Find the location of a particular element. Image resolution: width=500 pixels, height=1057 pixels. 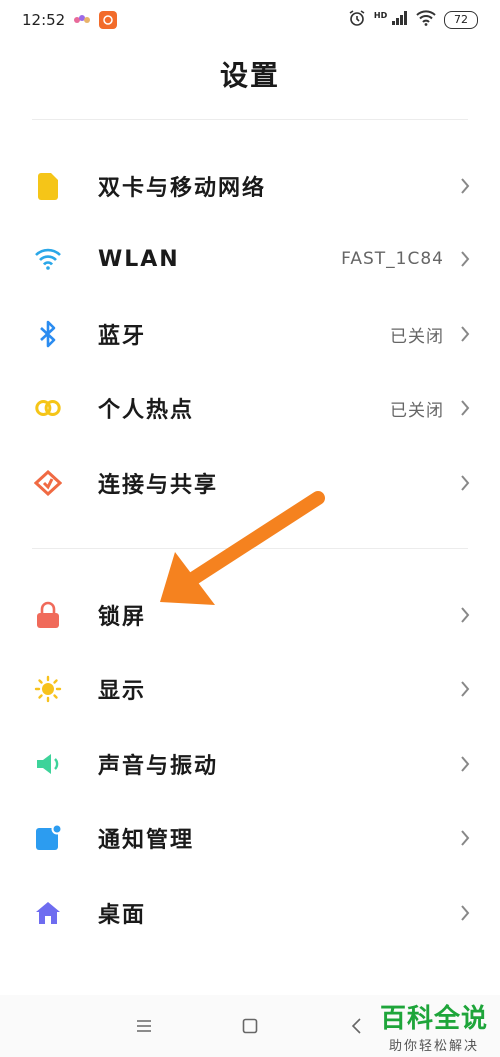

row-wlan: WLAN FAST_1C84 is located at coordinates (250, 259).